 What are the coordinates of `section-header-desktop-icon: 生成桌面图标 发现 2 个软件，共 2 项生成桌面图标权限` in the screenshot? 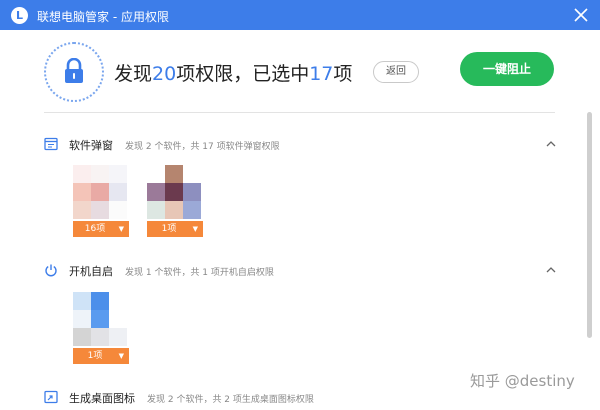 It's located at (302, 398).